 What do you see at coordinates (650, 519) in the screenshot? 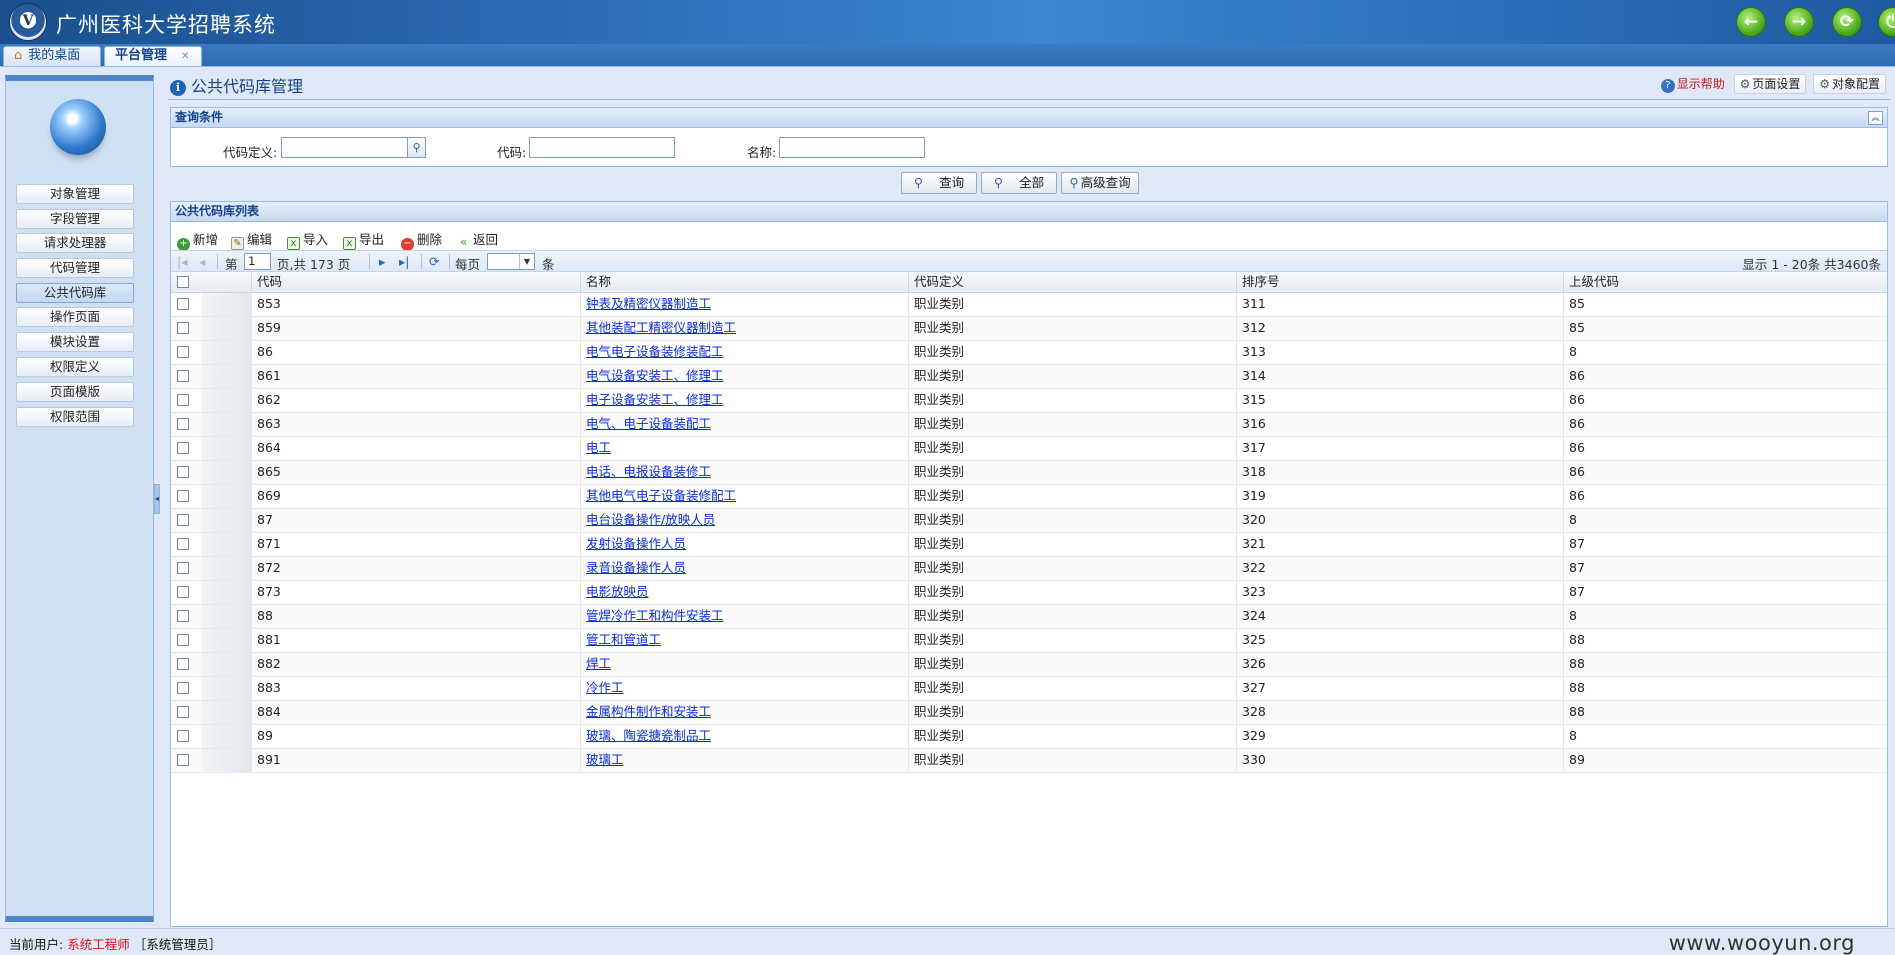
I see `name-link: 电台设备操作/放映人员` at bounding box center [650, 519].